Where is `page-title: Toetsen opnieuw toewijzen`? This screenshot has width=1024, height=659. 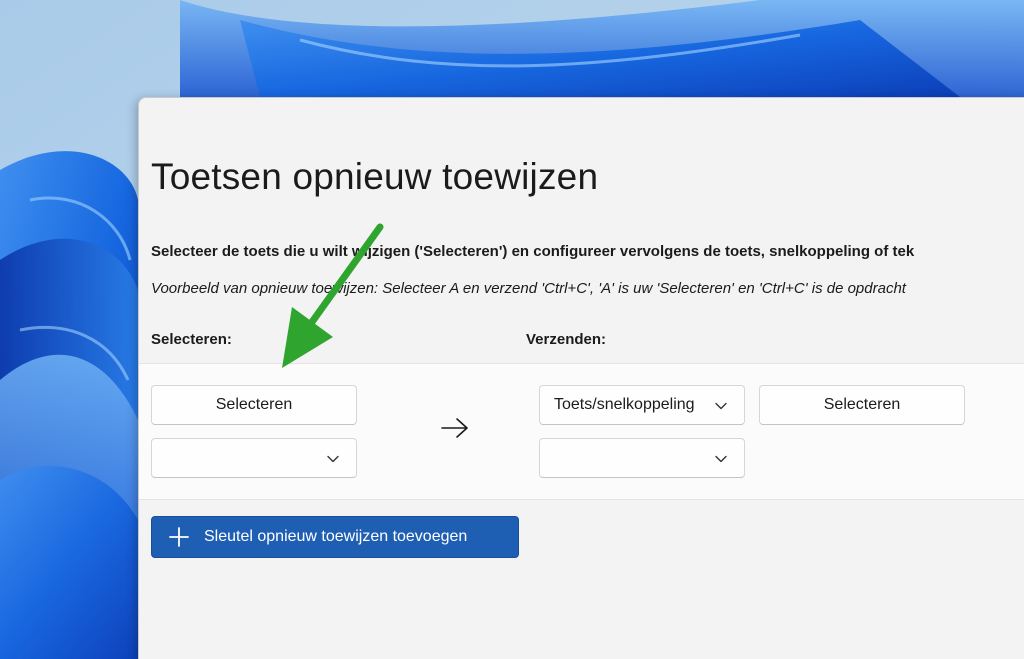
page-title: Toetsen opnieuw toewijzen is located at coordinates (375, 176).